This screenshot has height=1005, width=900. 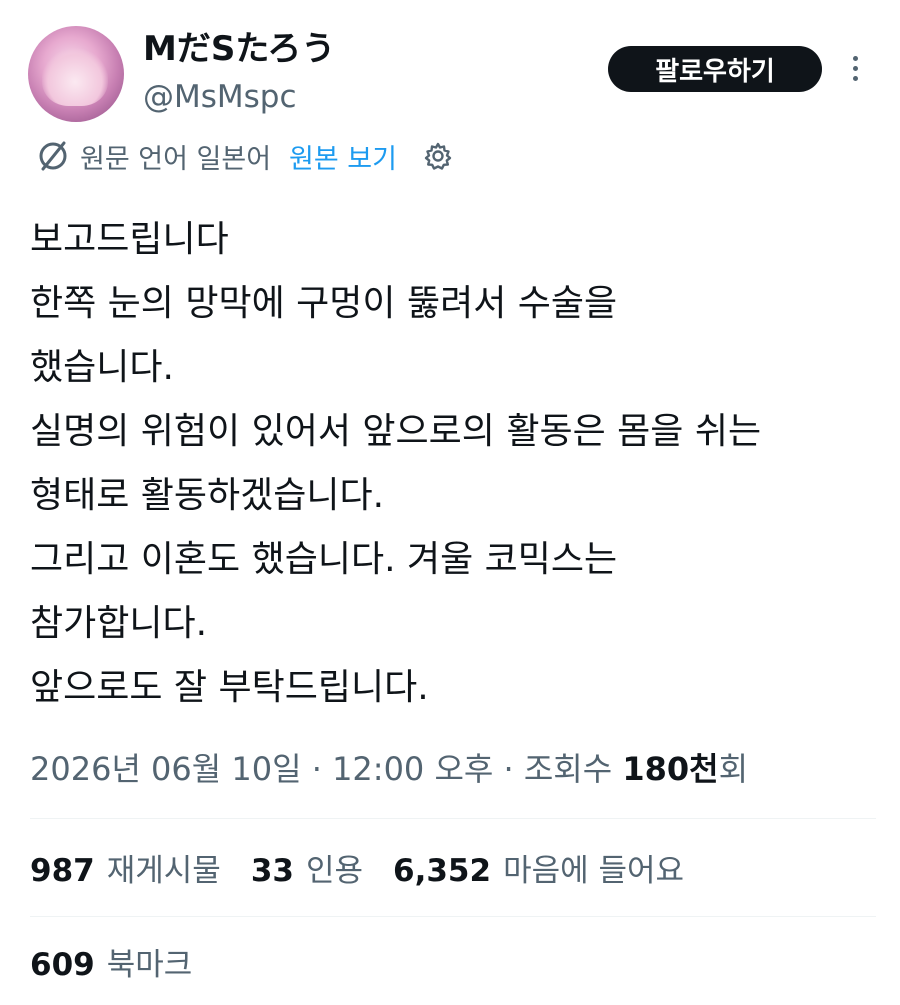 What do you see at coordinates (334, 871) in the screenshot?
I see `quotes-label: 인용` at bounding box center [334, 871].